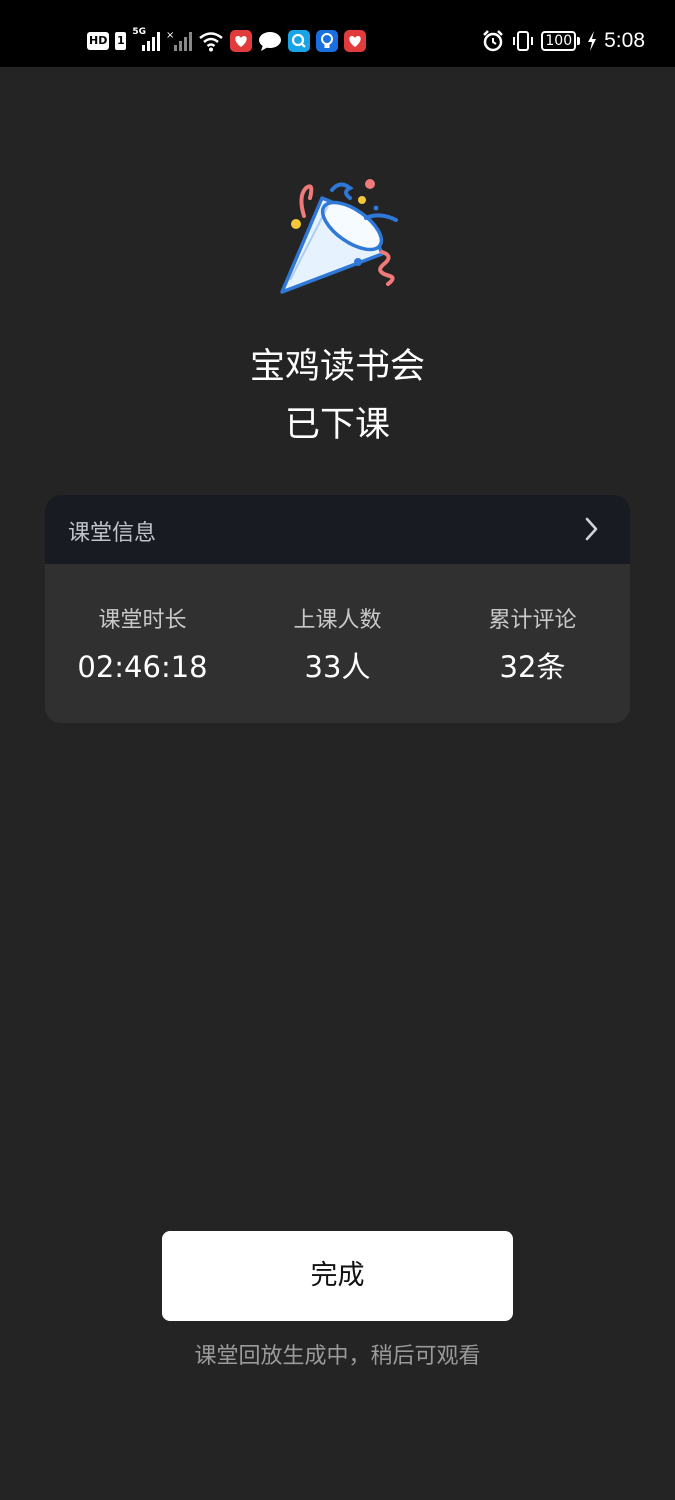  What do you see at coordinates (179, 41) in the screenshot?
I see `signal-no-service-icon: ×` at bounding box center [179, 41].